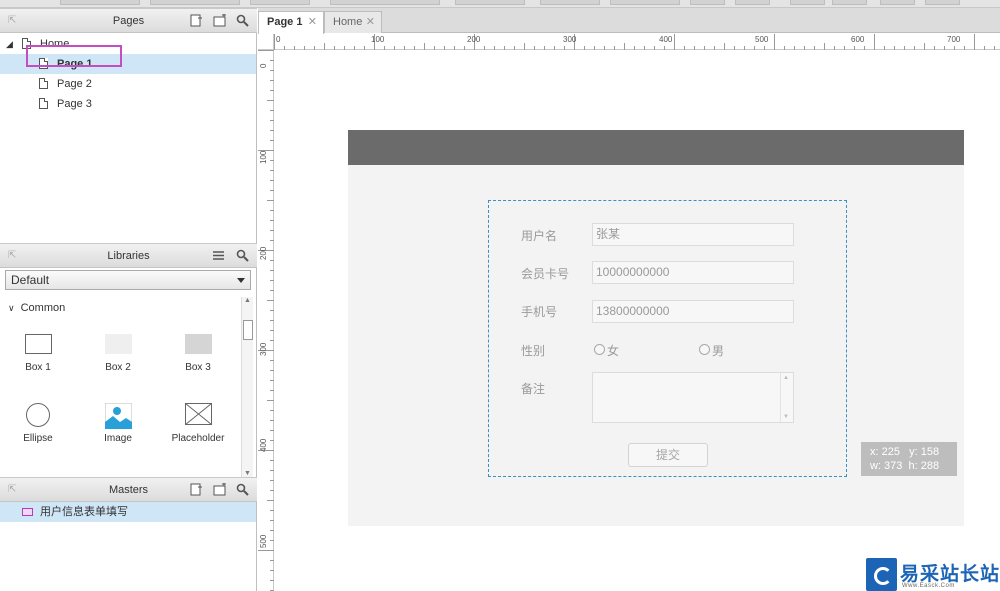 The width and height of the screenshot is (1000, 591). Describe the element at coordinates (128, 255) in the screenshot. I see `libraries-panel-header: ⇱ Libraries` at that location.